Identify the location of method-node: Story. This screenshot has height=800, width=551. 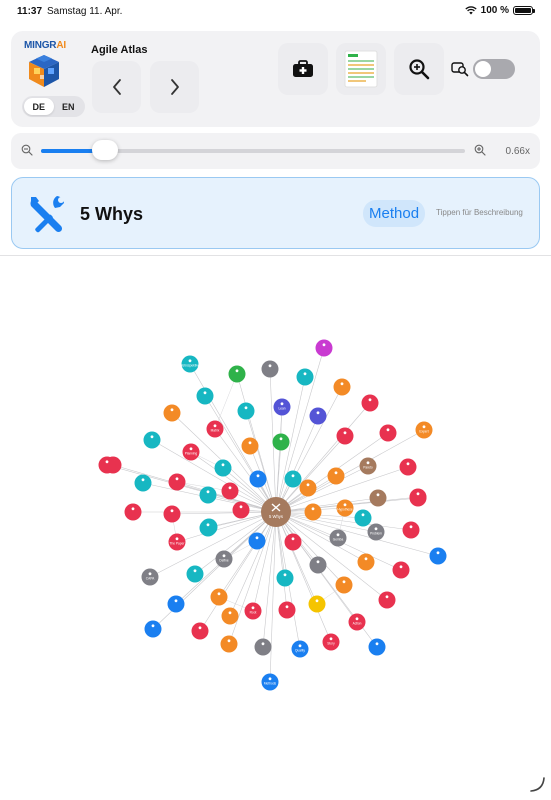
(331, 642).